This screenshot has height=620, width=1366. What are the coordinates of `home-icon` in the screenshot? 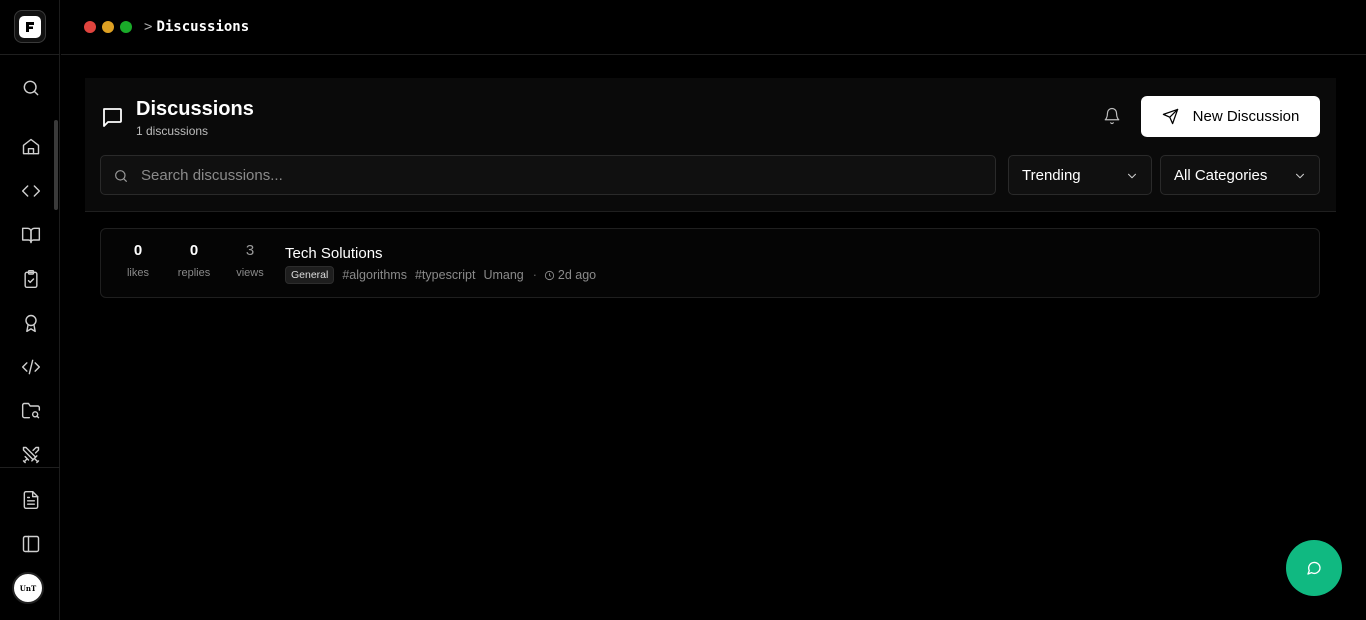 It's located at (31, 147).